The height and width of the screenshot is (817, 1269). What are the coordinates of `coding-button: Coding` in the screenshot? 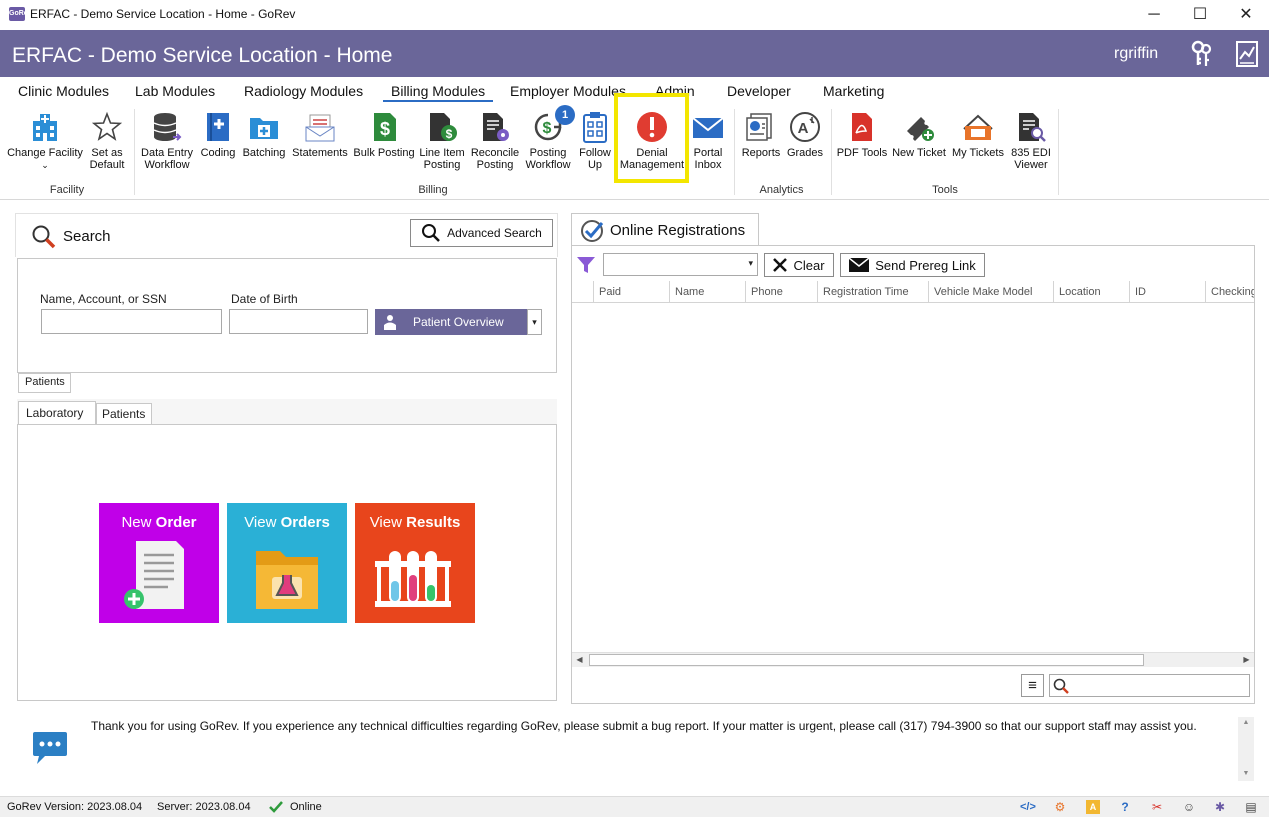 It's located at (218, 135).